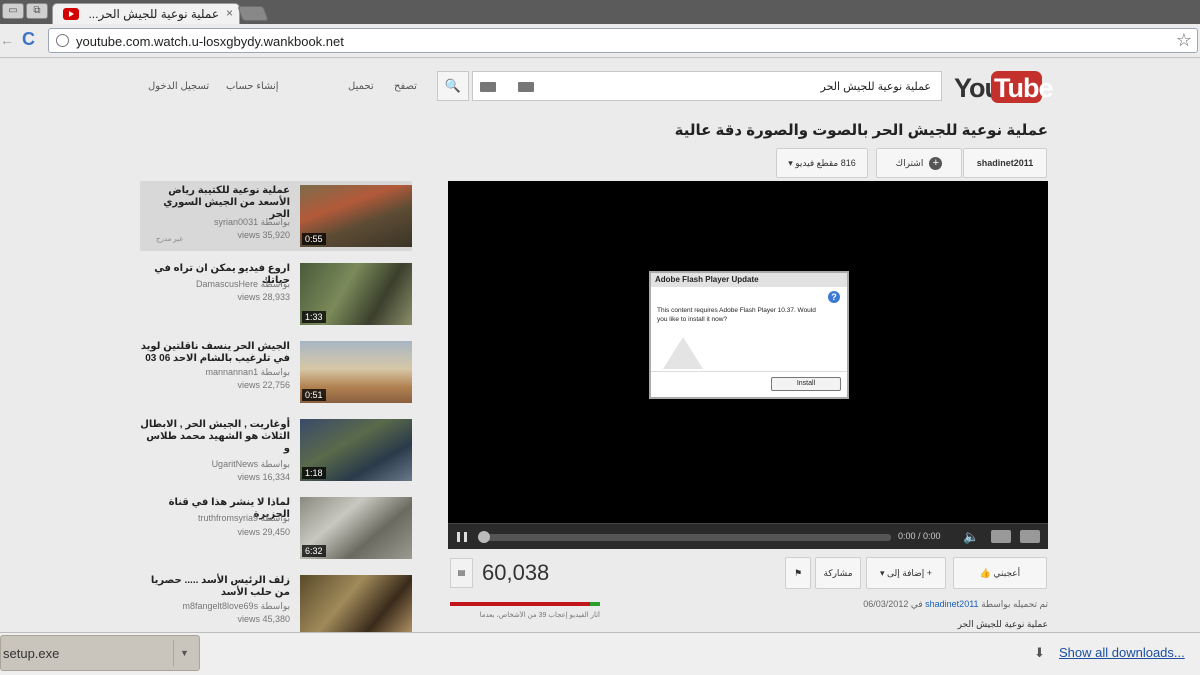 This screenshot has width=1200, height=675. I want to click on related-video-channel: بواسطة m8fangelt8love69s, so click(215, 606).